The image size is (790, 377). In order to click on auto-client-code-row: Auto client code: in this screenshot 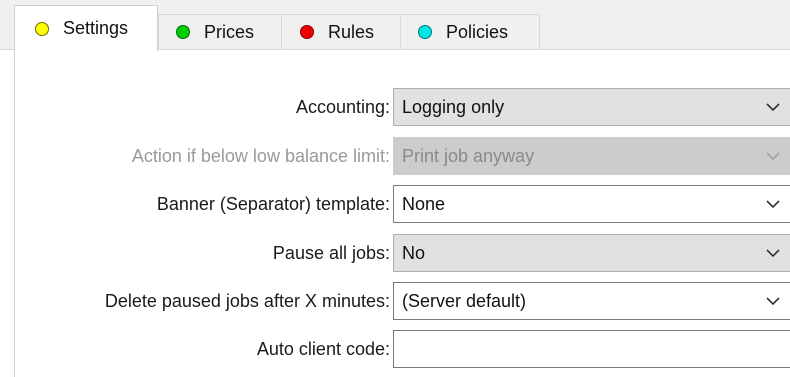, I will do `click(402, 349)`.